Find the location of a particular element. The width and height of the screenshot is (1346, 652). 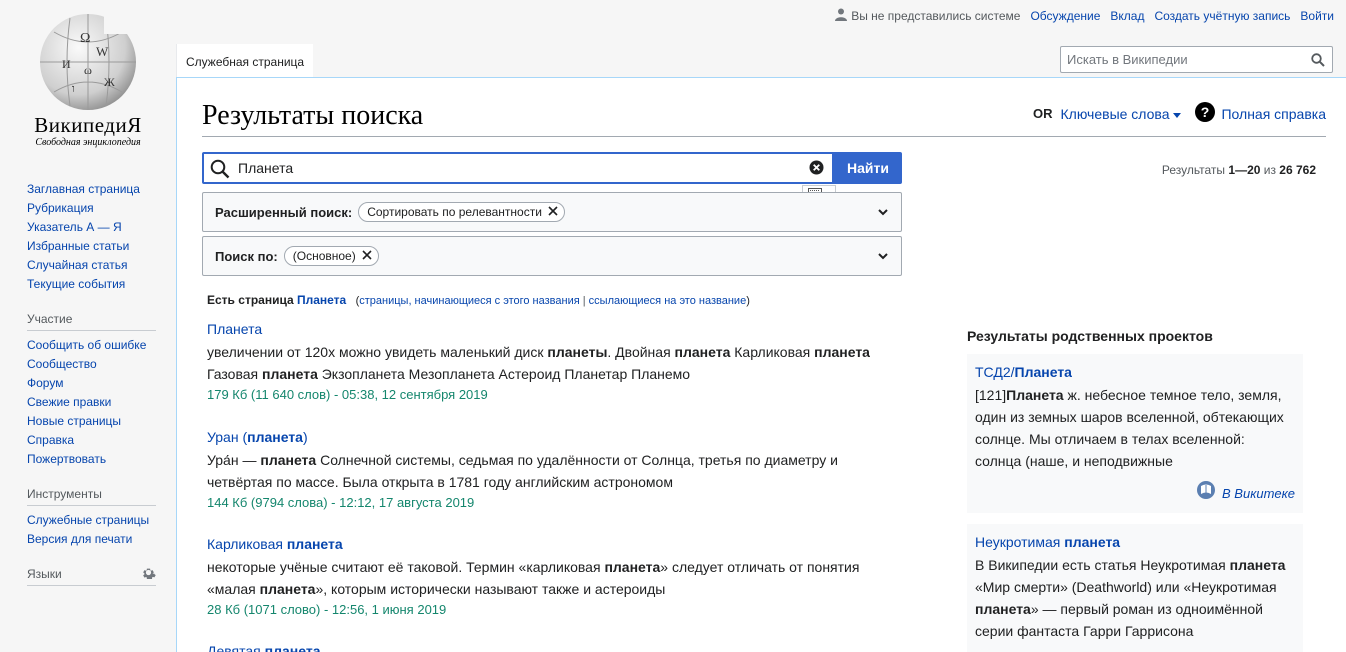

gear-icon is located at coordinates (148, 574).